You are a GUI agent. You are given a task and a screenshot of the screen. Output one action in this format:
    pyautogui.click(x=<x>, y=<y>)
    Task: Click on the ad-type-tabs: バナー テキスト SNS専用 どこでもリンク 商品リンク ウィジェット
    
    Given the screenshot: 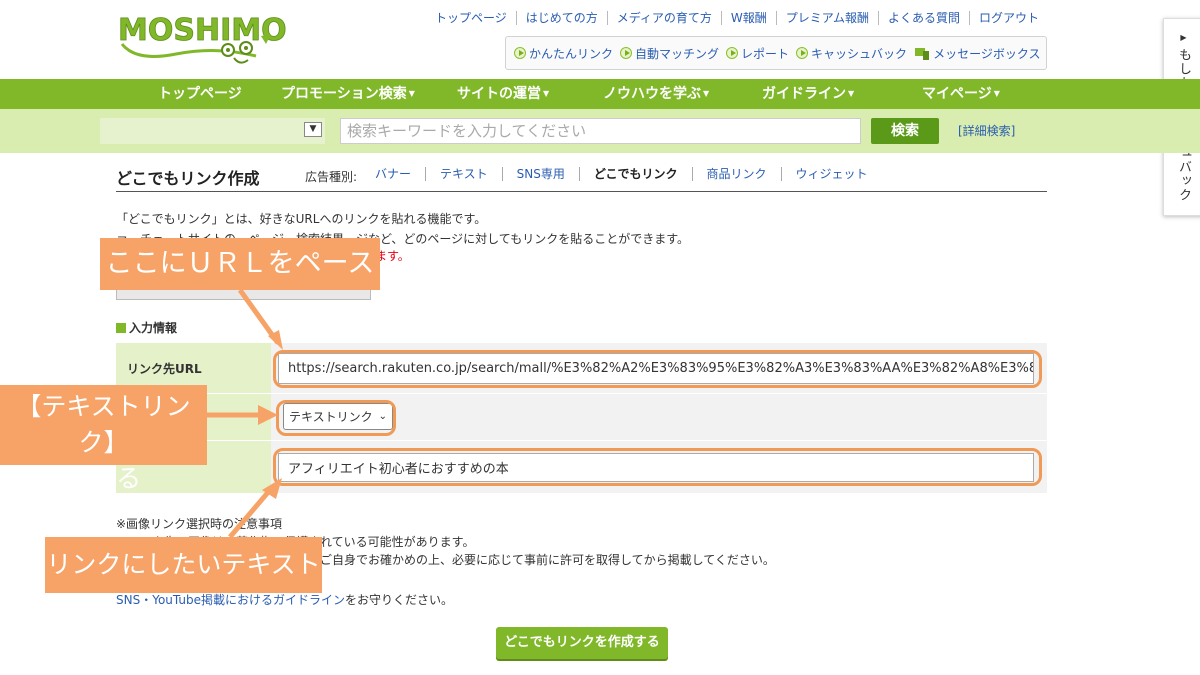 What is the action you would take?
    pyautogui.click(x=621, y=174)
    